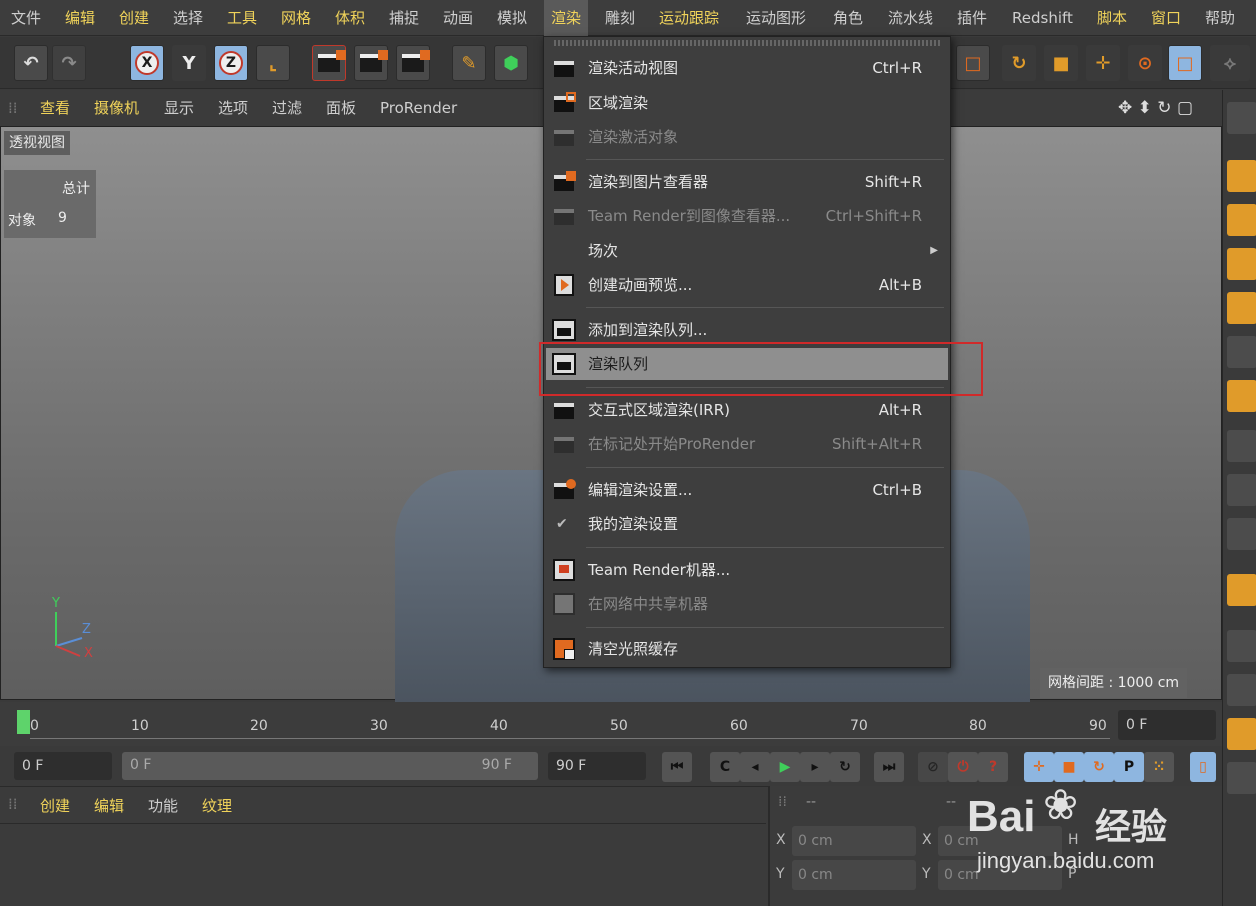  I want to click on snap-button, so click(1241, 590).